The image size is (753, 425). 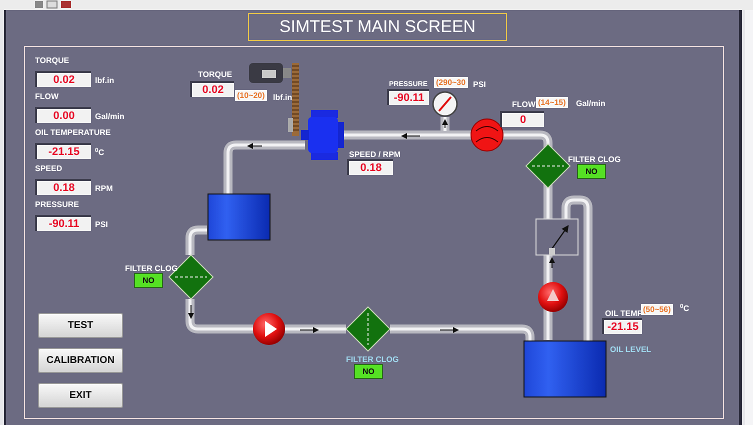 I want to click on screen-button: TEST, so click(x=80, y=325).